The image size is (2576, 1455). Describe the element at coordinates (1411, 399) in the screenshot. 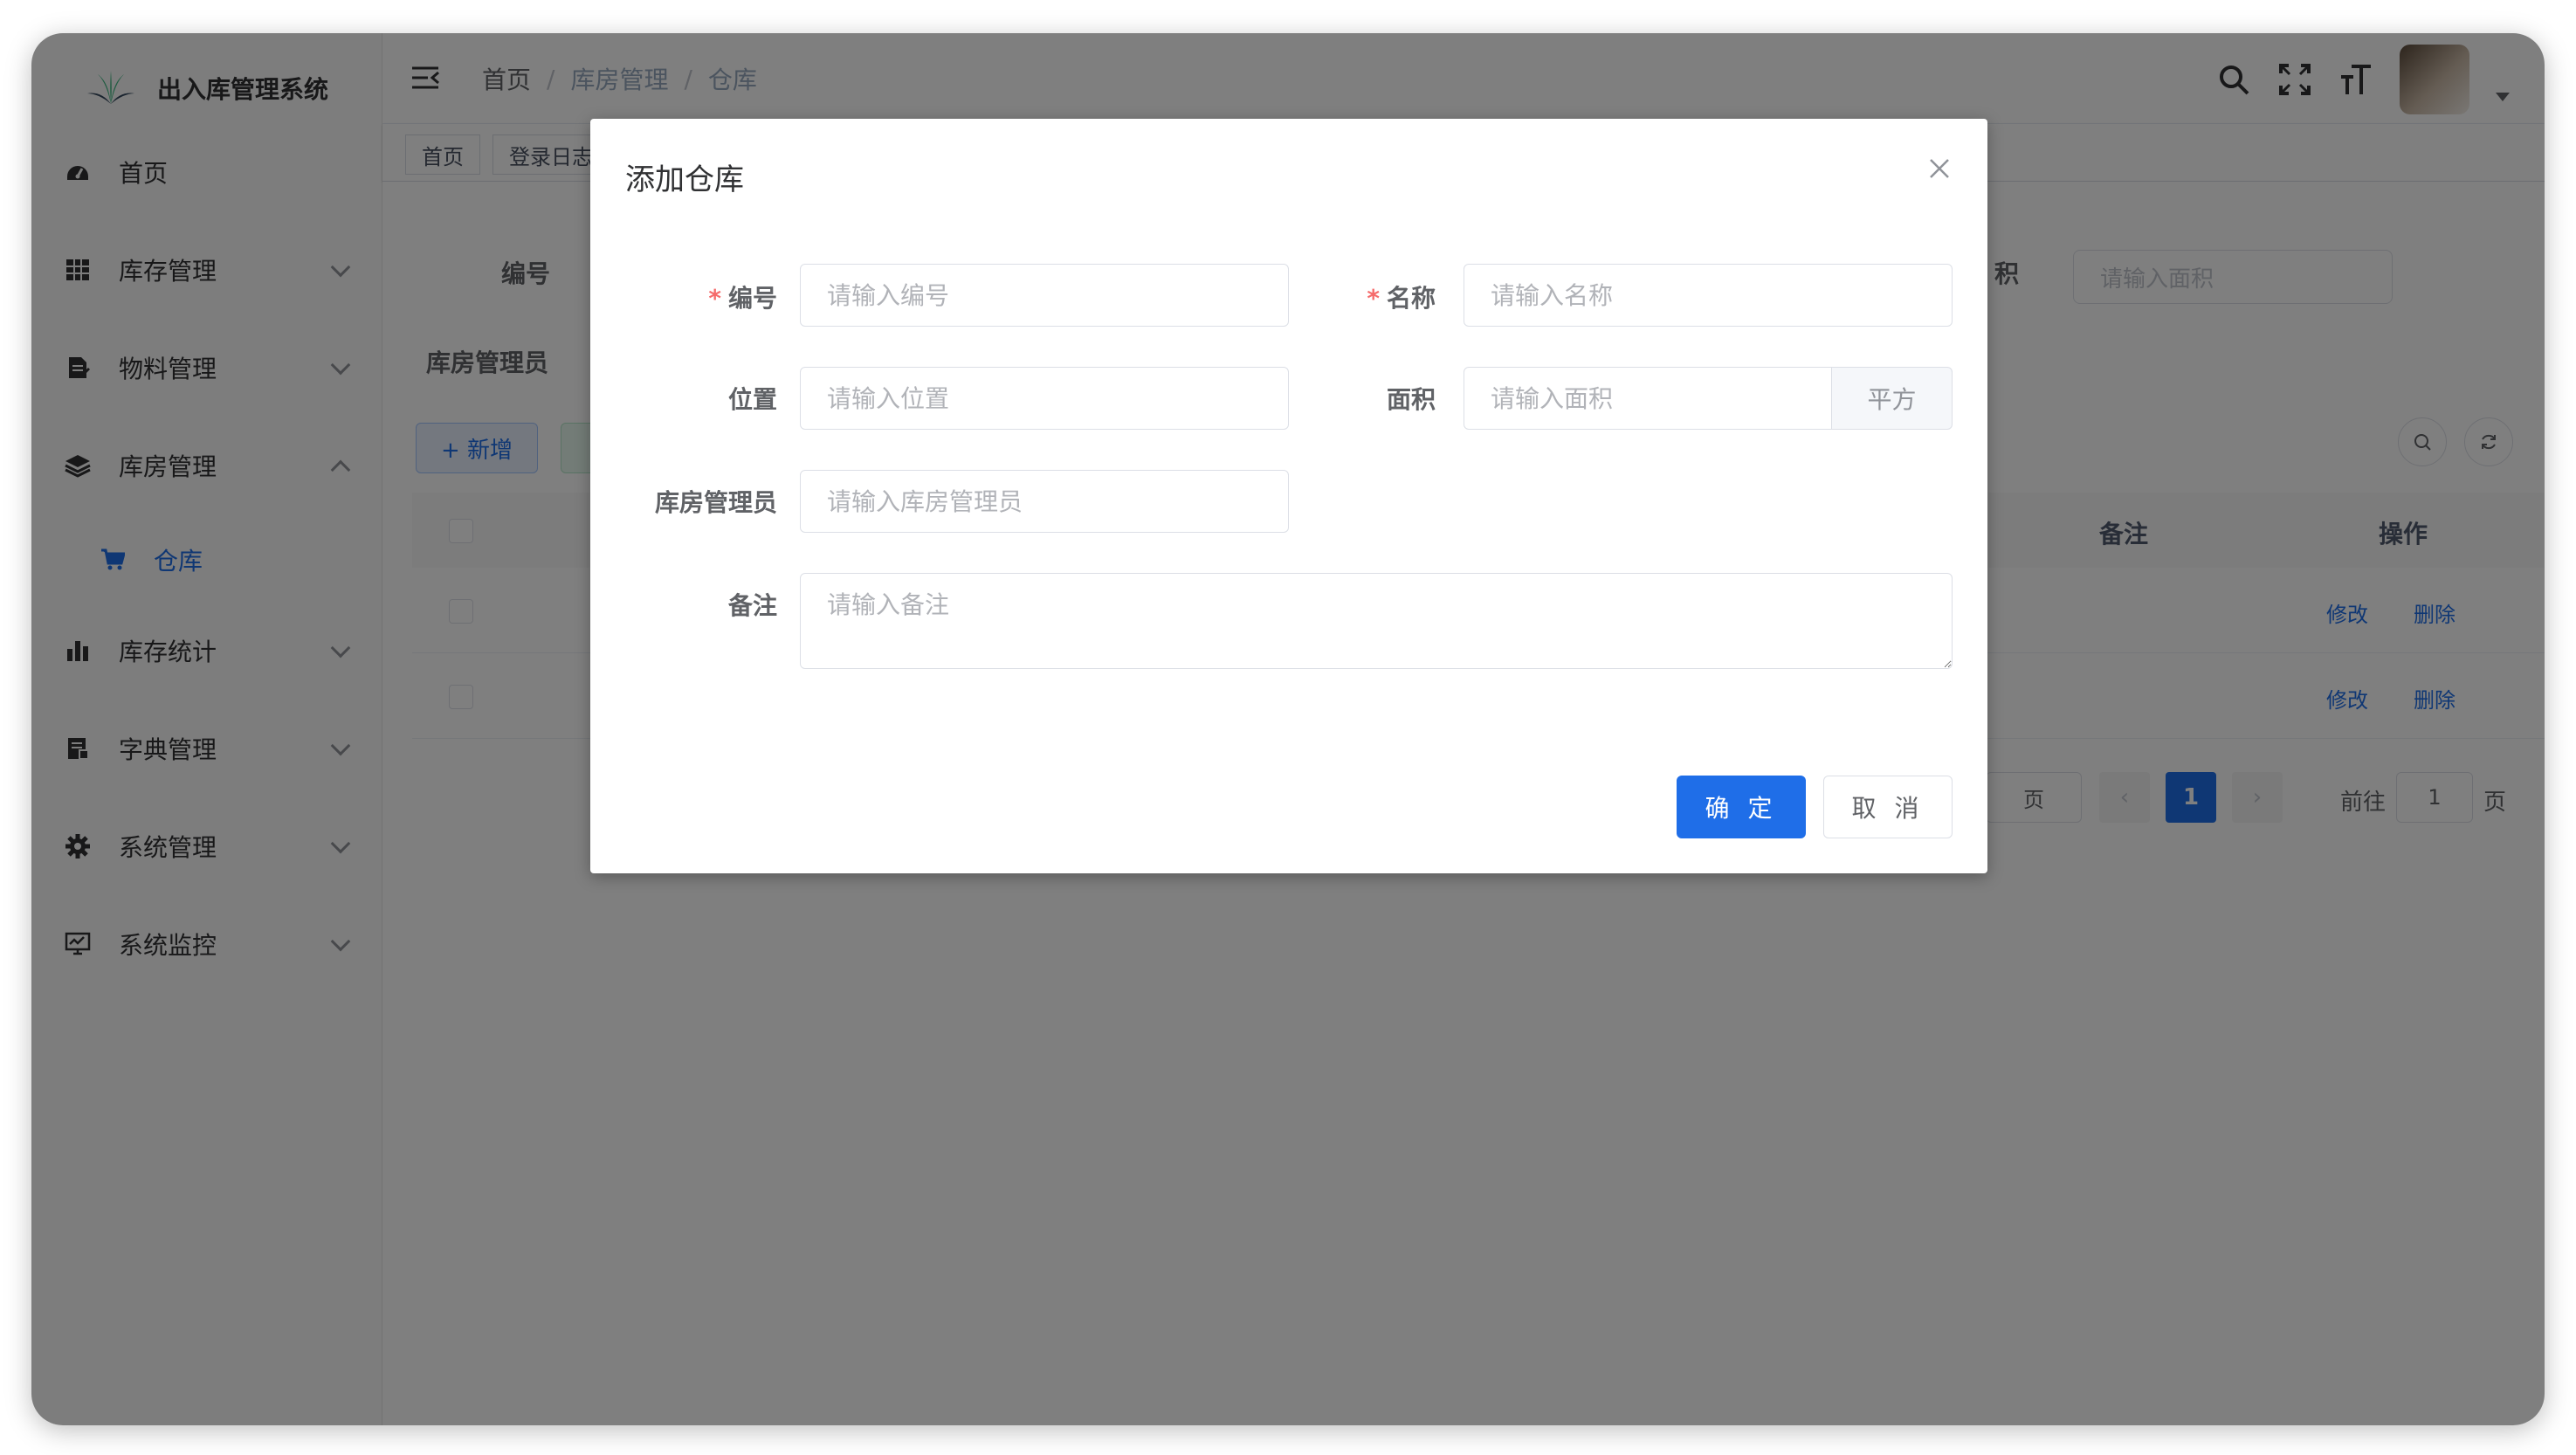

I see `area-label: 面积` at that location.